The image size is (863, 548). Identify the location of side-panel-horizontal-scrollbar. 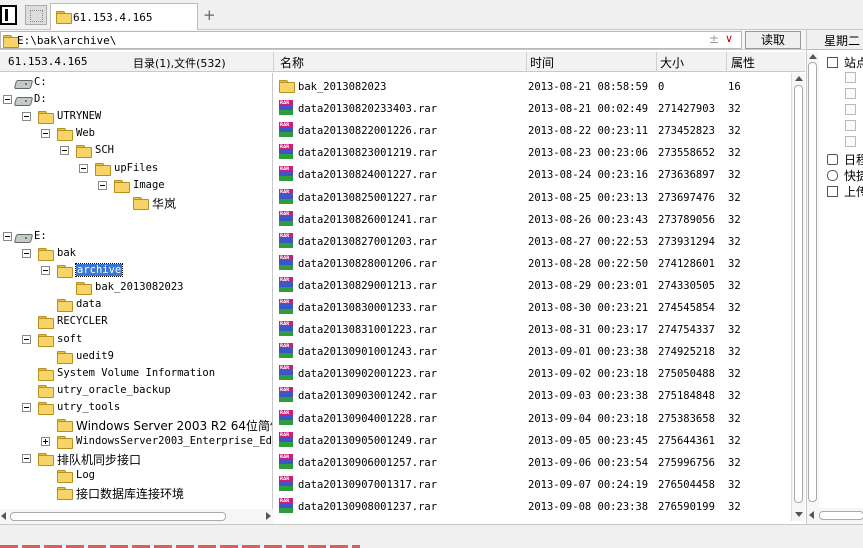
(835, 516).